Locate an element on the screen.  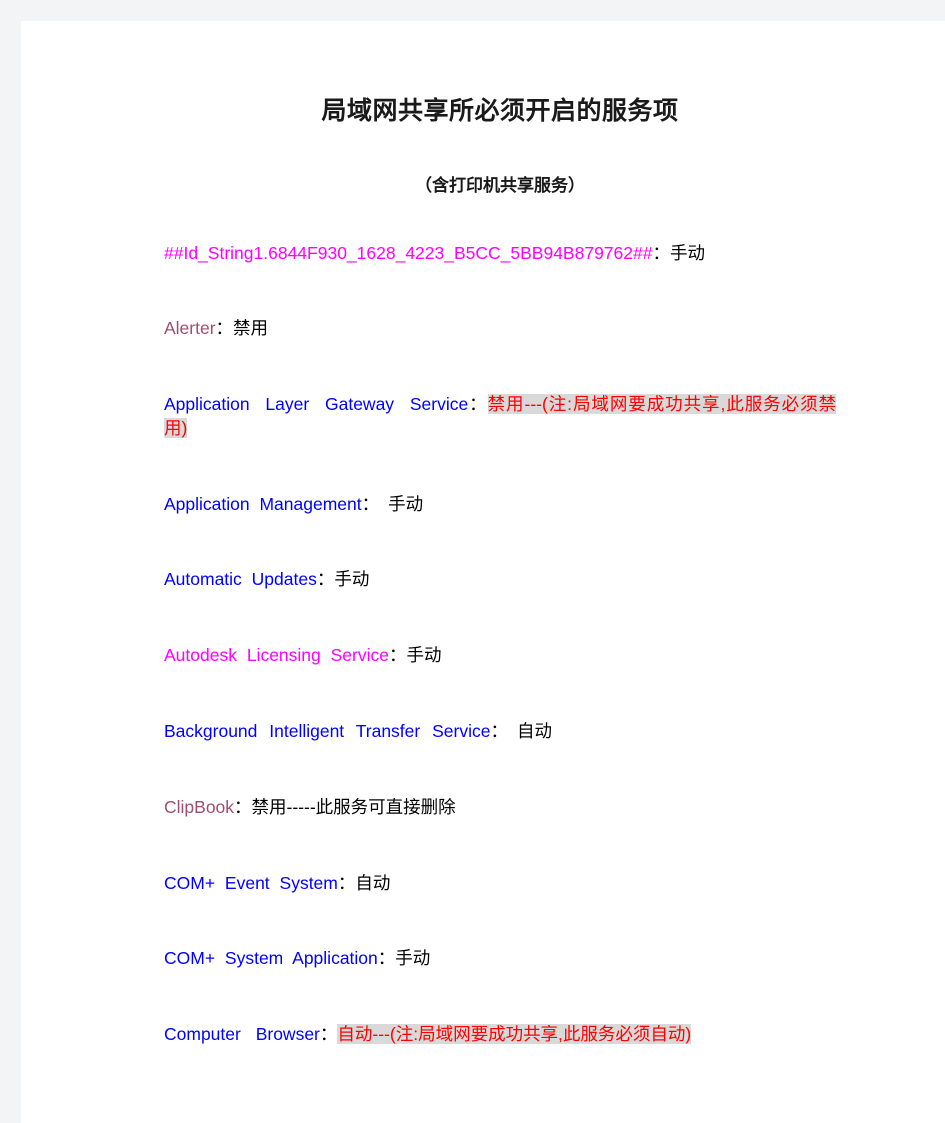
service-name: Automatic Updates is located at coordinates (240, 579).